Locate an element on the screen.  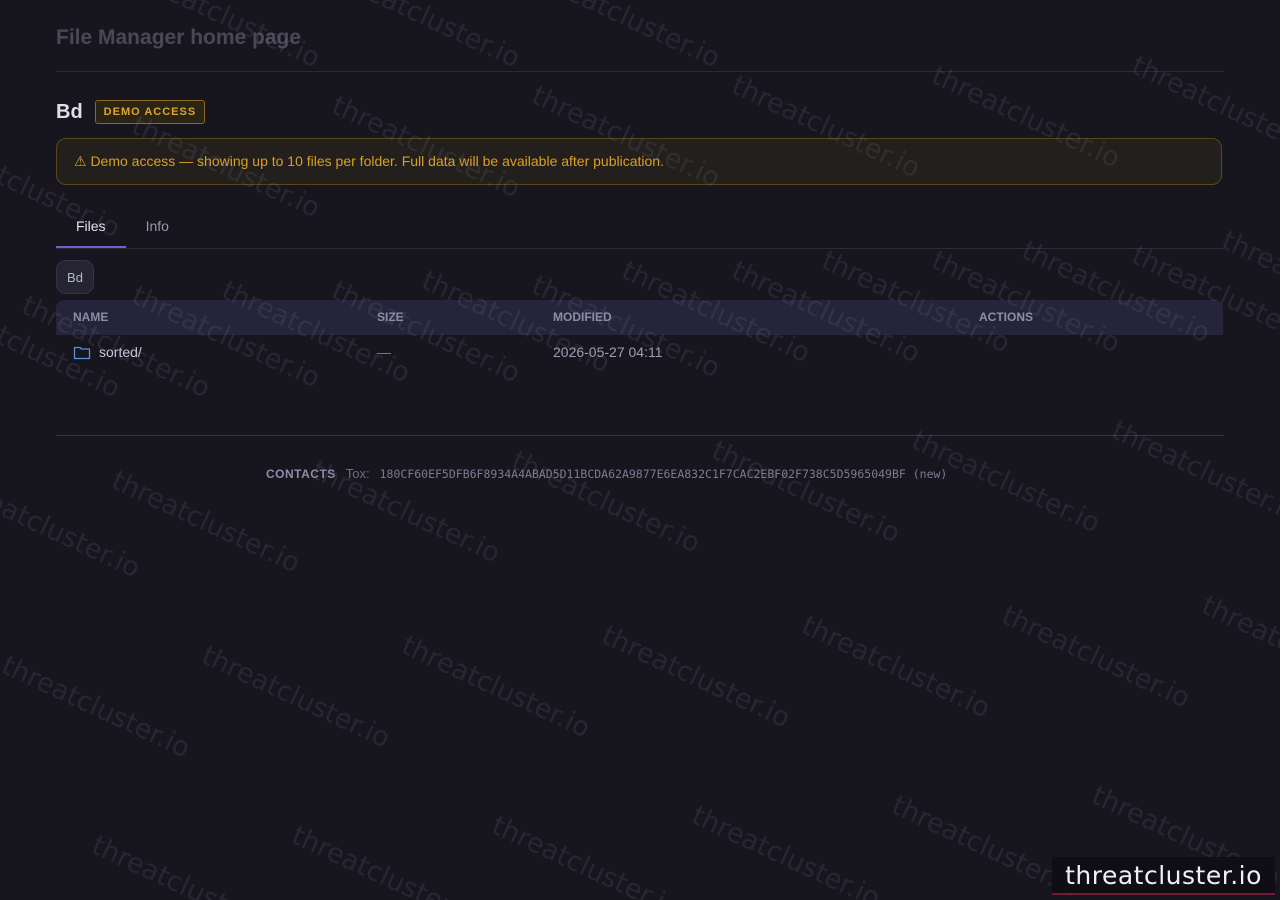
page-title: File Manager home page is located at coordinates (179, 37).